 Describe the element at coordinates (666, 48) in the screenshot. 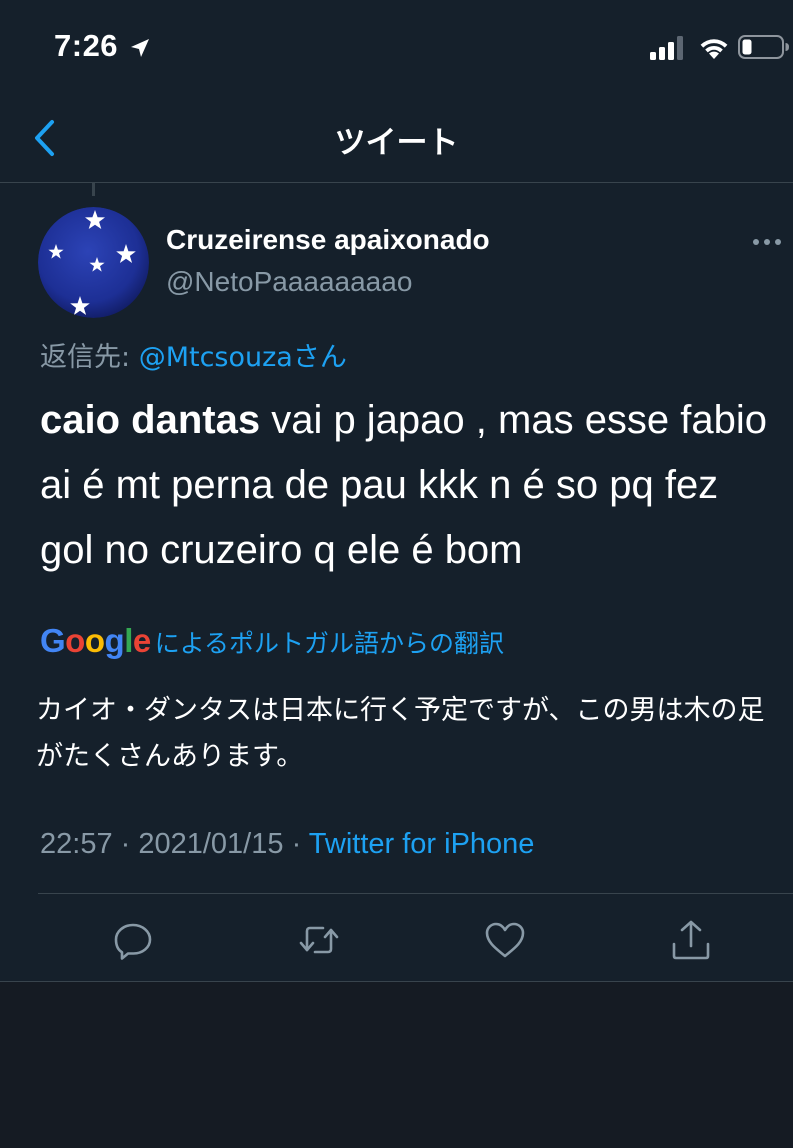

I see `signal-icon` at that location.